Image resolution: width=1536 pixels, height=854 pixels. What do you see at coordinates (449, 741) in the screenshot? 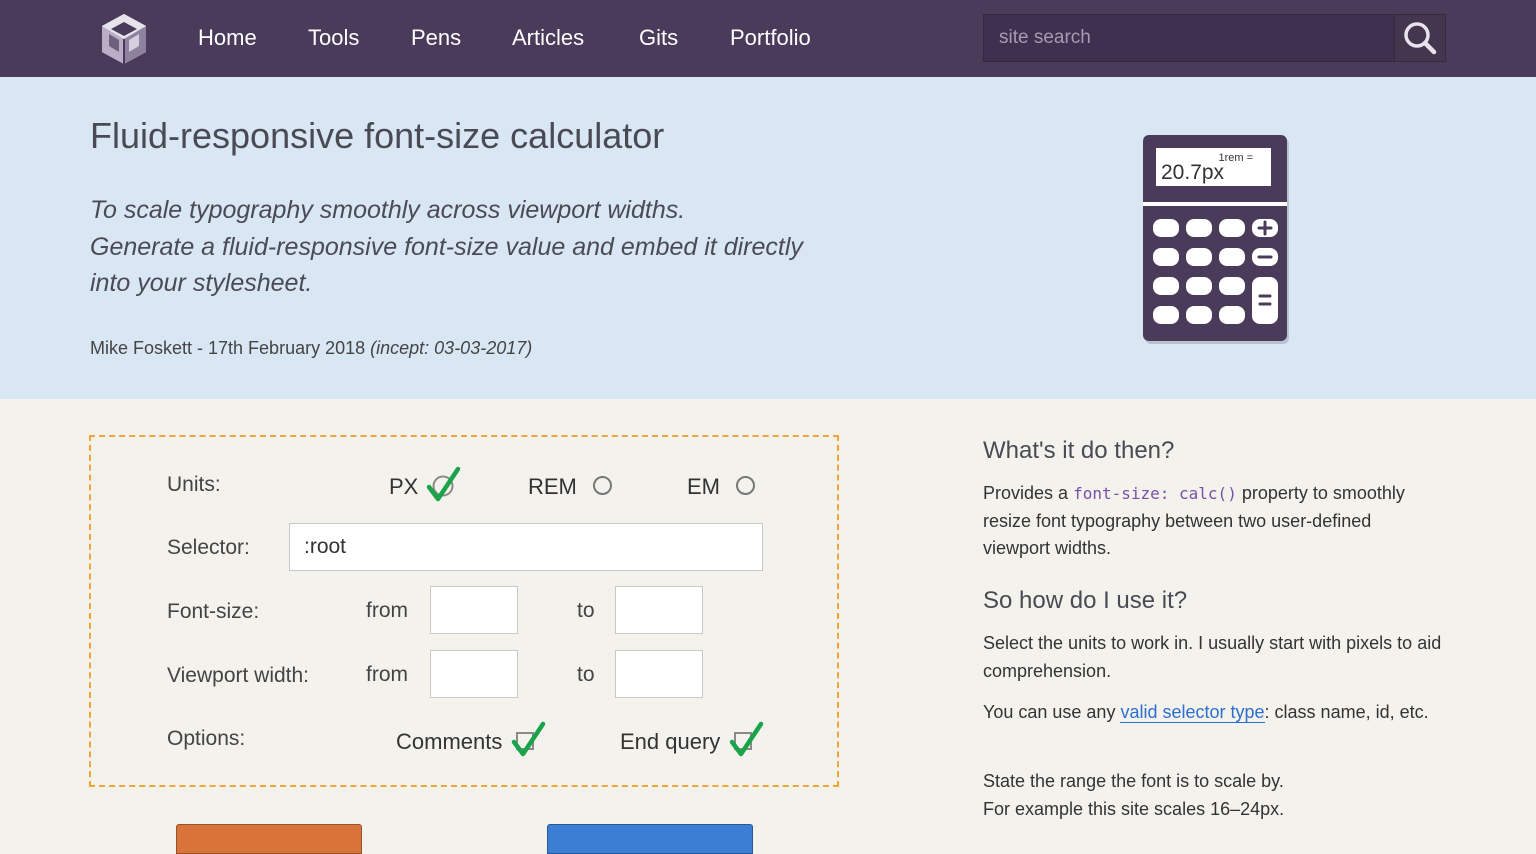
I see `comments-label: Comments` at bounding box center [449, 741].